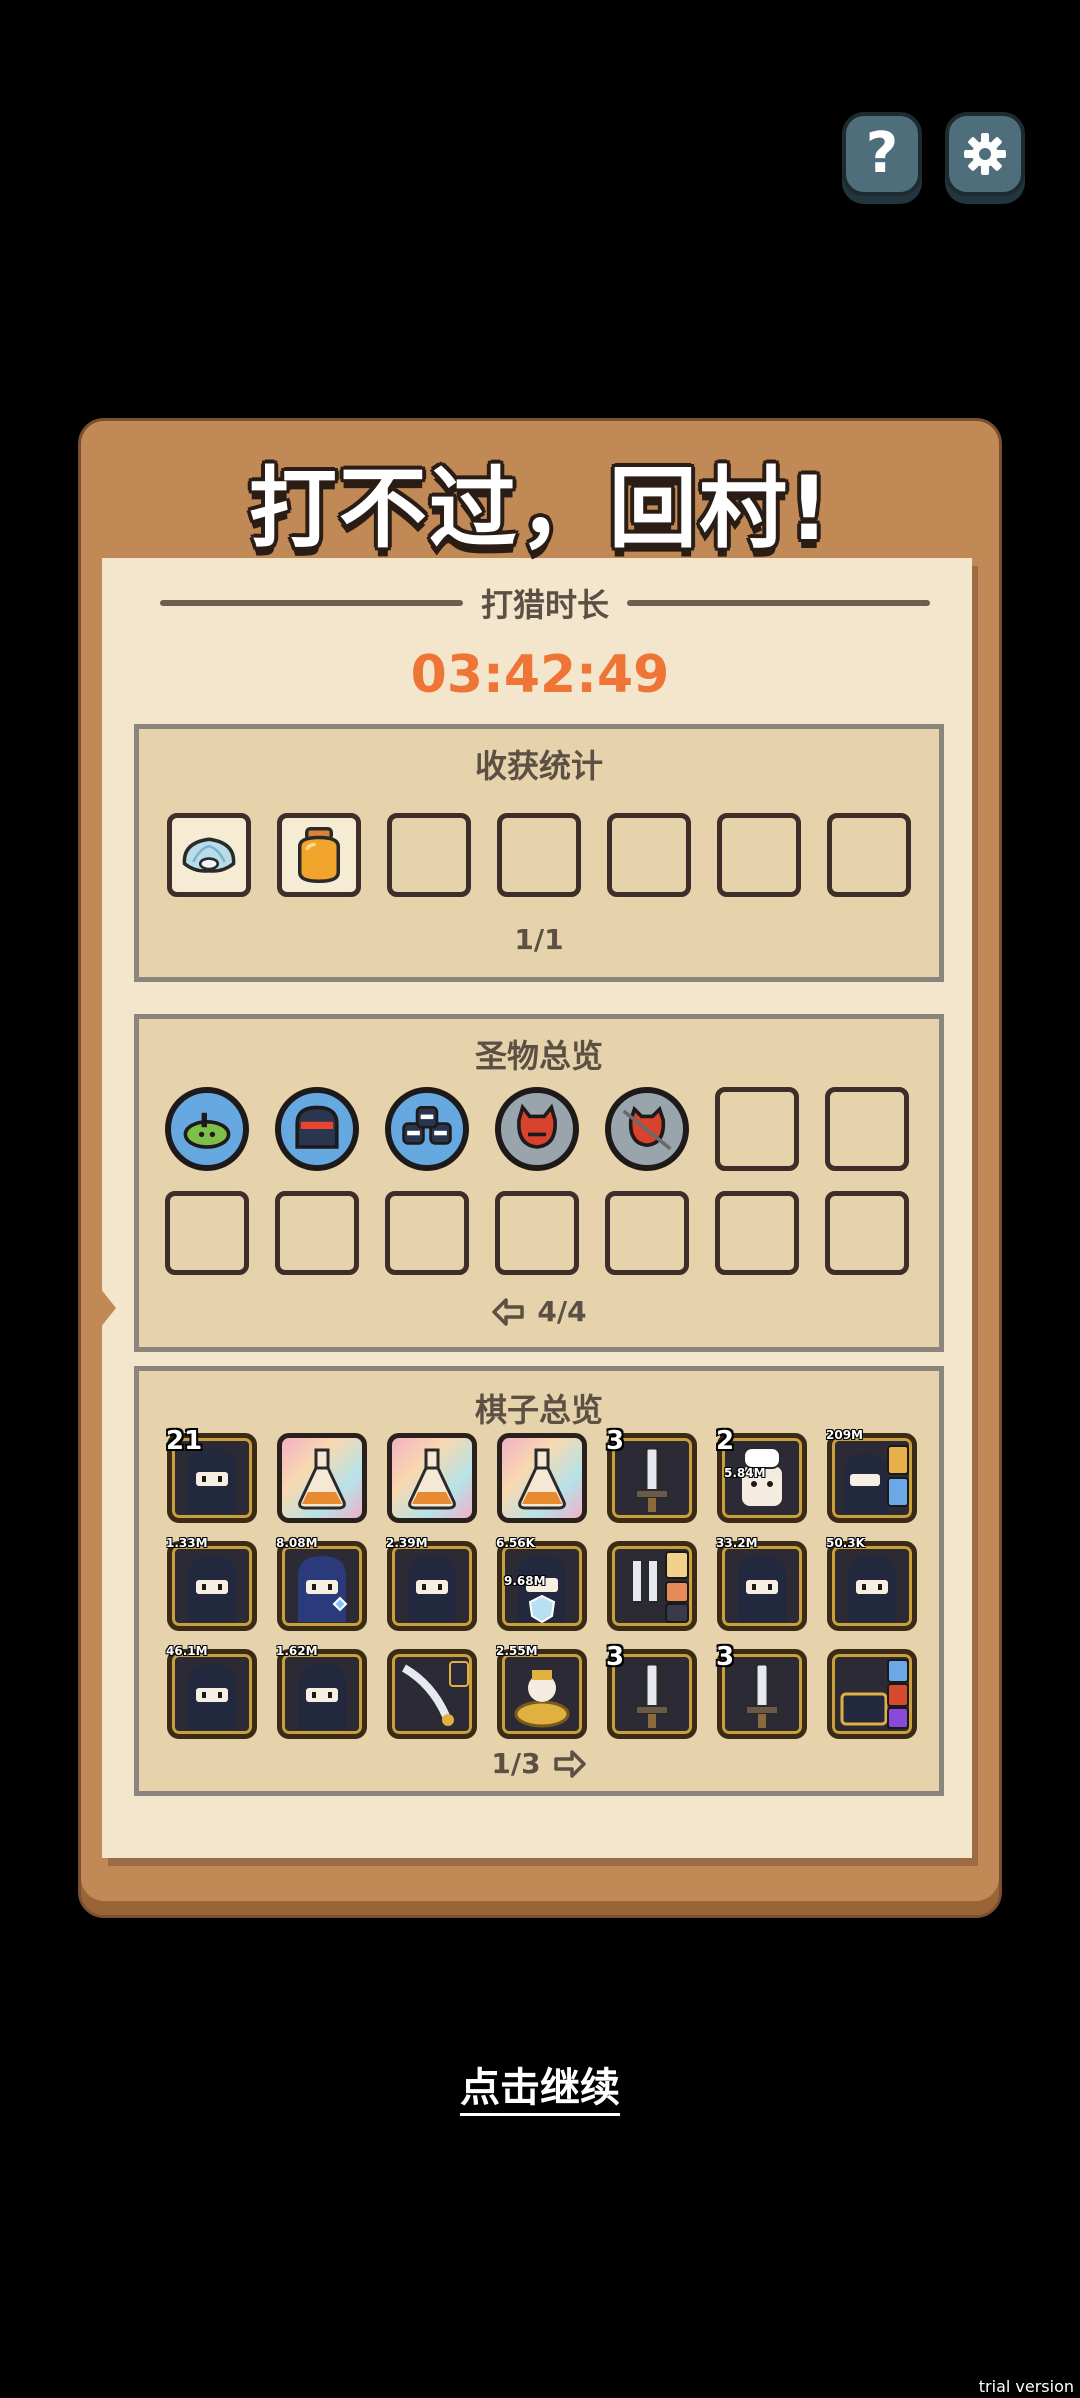  I want to click on piece-card-ninja: 1.33M, so click(211, 1583).